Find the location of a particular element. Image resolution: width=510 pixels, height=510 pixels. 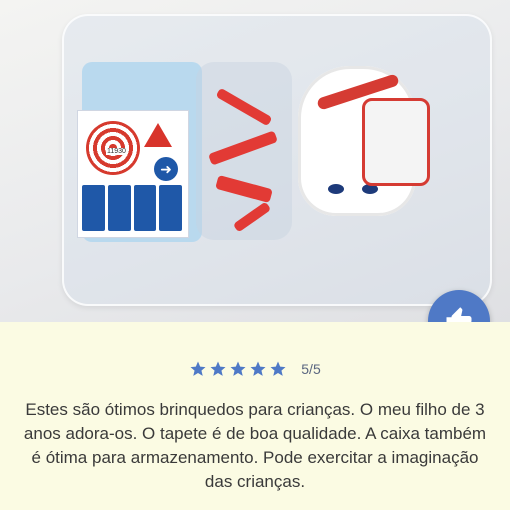

red-parts-bag is located at coordinates (244, 151).